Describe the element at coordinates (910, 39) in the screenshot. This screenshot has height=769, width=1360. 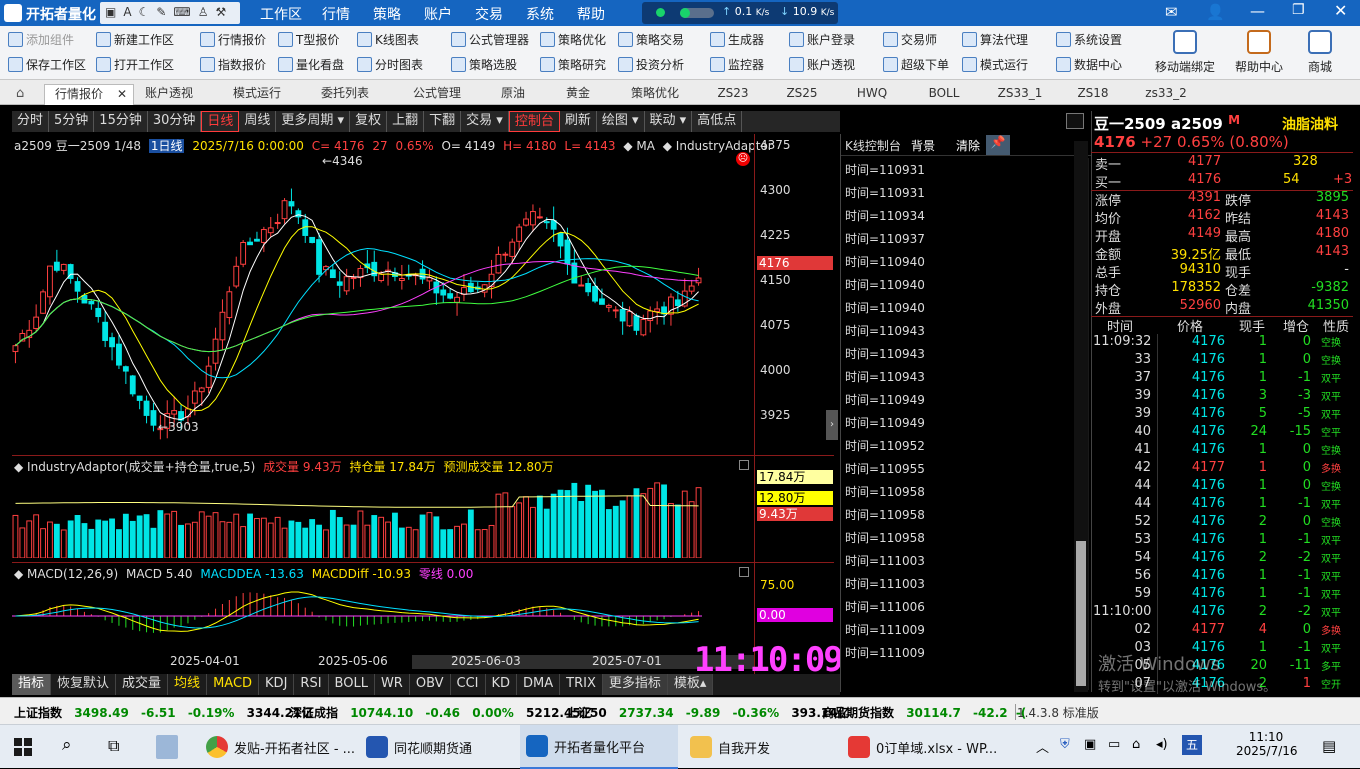
I see `trader-button: 交易师` at that location.